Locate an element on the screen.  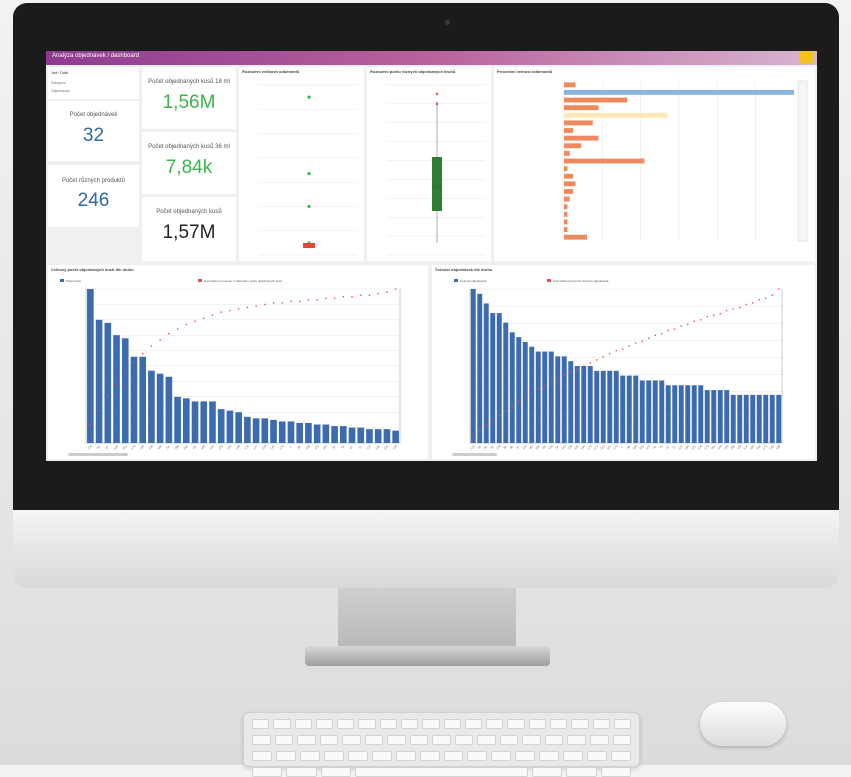
x-tick-label: 208 is located at coordinates (177, 447).